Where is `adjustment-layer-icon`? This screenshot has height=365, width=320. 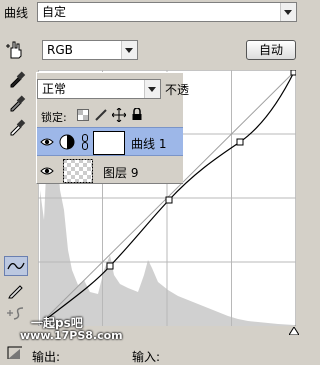
adjustment-layer-icon is located at coordinates (67, 142).